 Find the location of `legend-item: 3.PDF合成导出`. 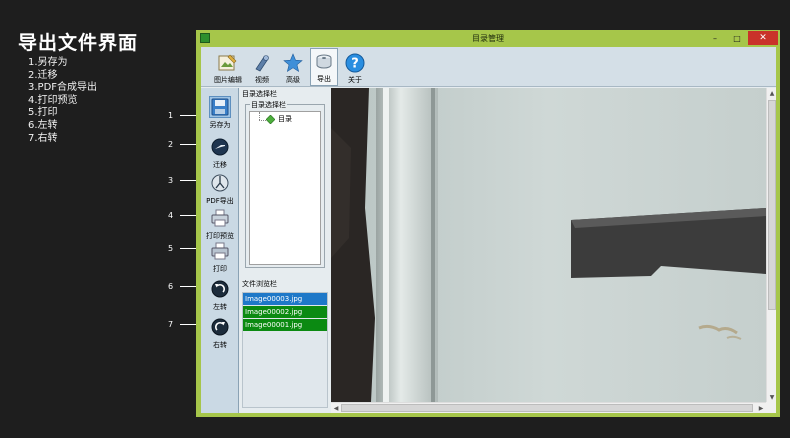

legend-item: 3.PDF合成导出 is located at coordinates (63, 88).